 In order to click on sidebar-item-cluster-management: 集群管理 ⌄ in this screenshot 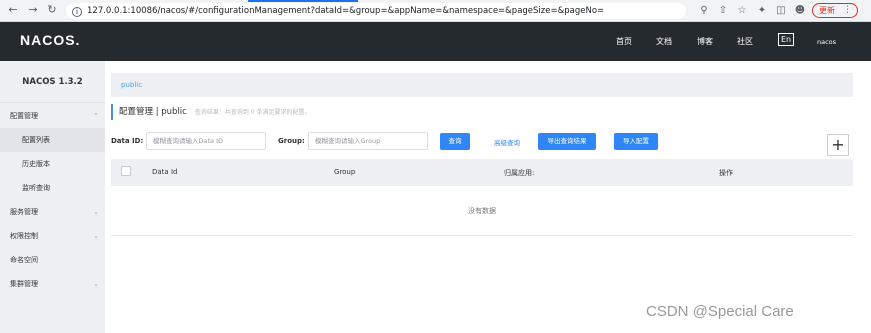, I will do `click(52, 284)`.